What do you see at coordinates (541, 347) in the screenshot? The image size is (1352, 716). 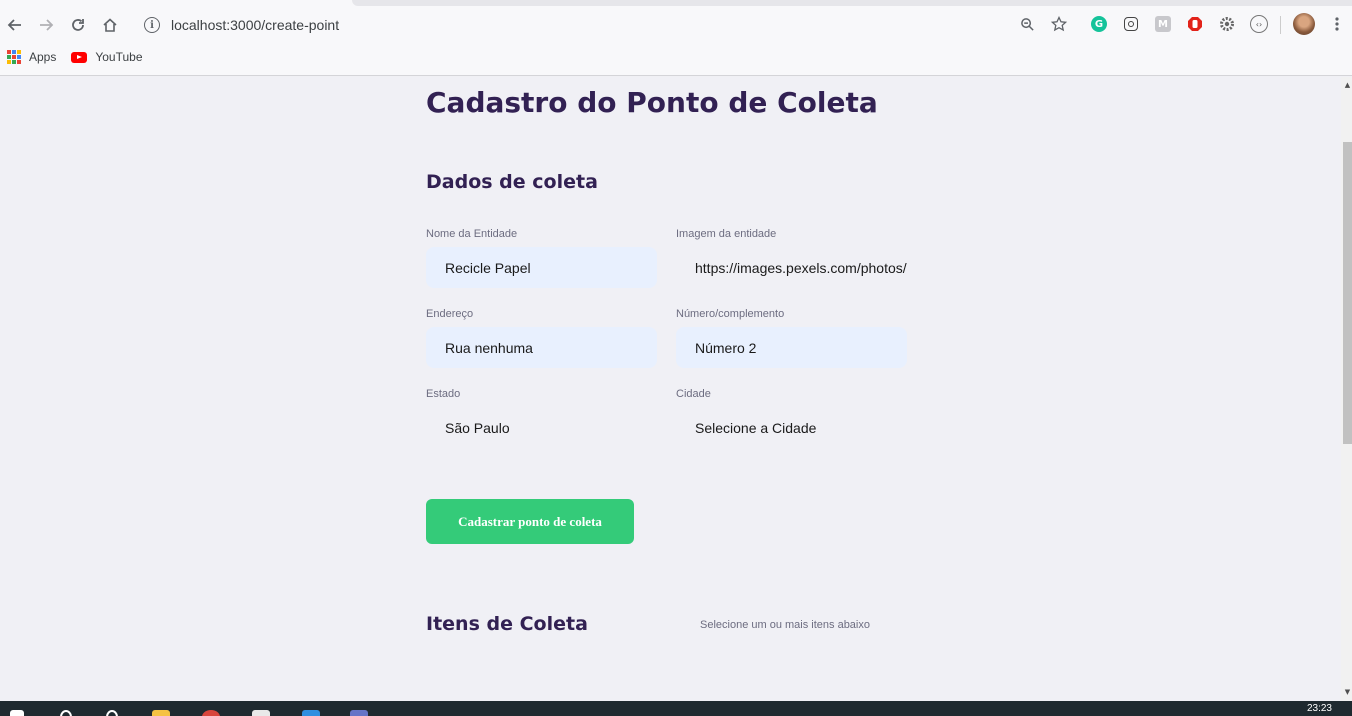 I see `address-input: Rua nenhuma` at bounding box center [541, 347].